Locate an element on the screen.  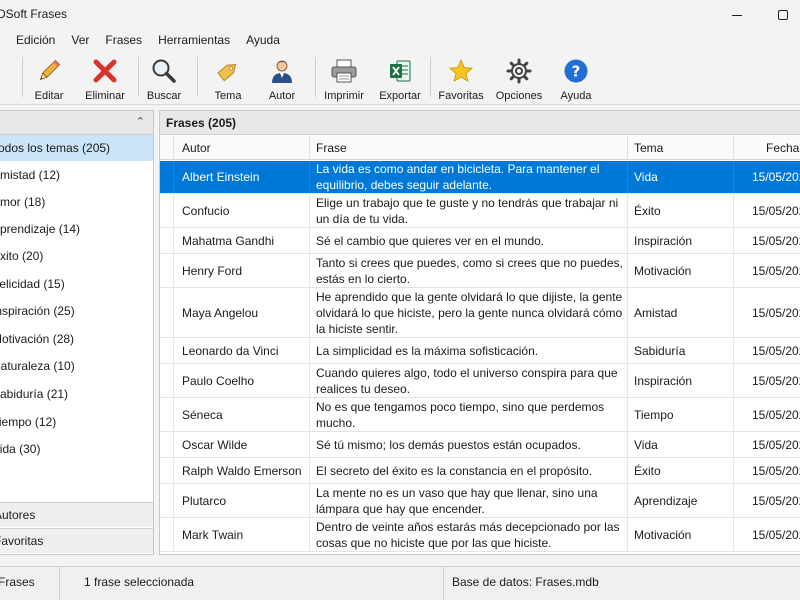
cell-autor-text: Confucio is located at coordinates (206, 210).